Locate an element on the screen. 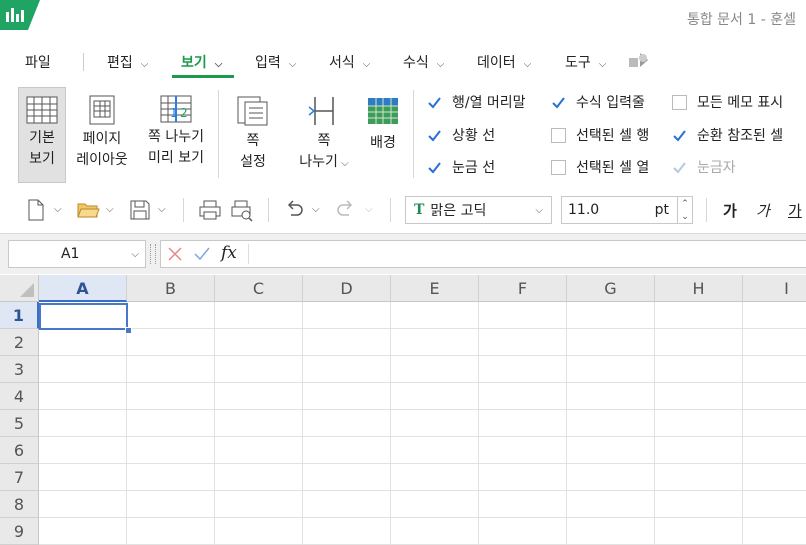  normal-view-icon is located at coordinates (42, 110).